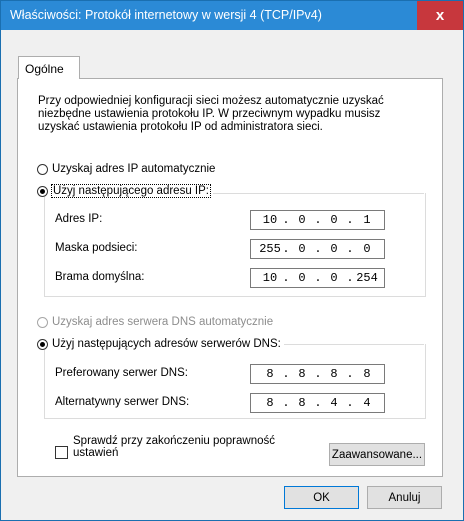  What do you see at coordinates (100, 277) in the screenshot?
I see `default-gateway-label: Brama domyślna:` at bounding box center [100, 277].